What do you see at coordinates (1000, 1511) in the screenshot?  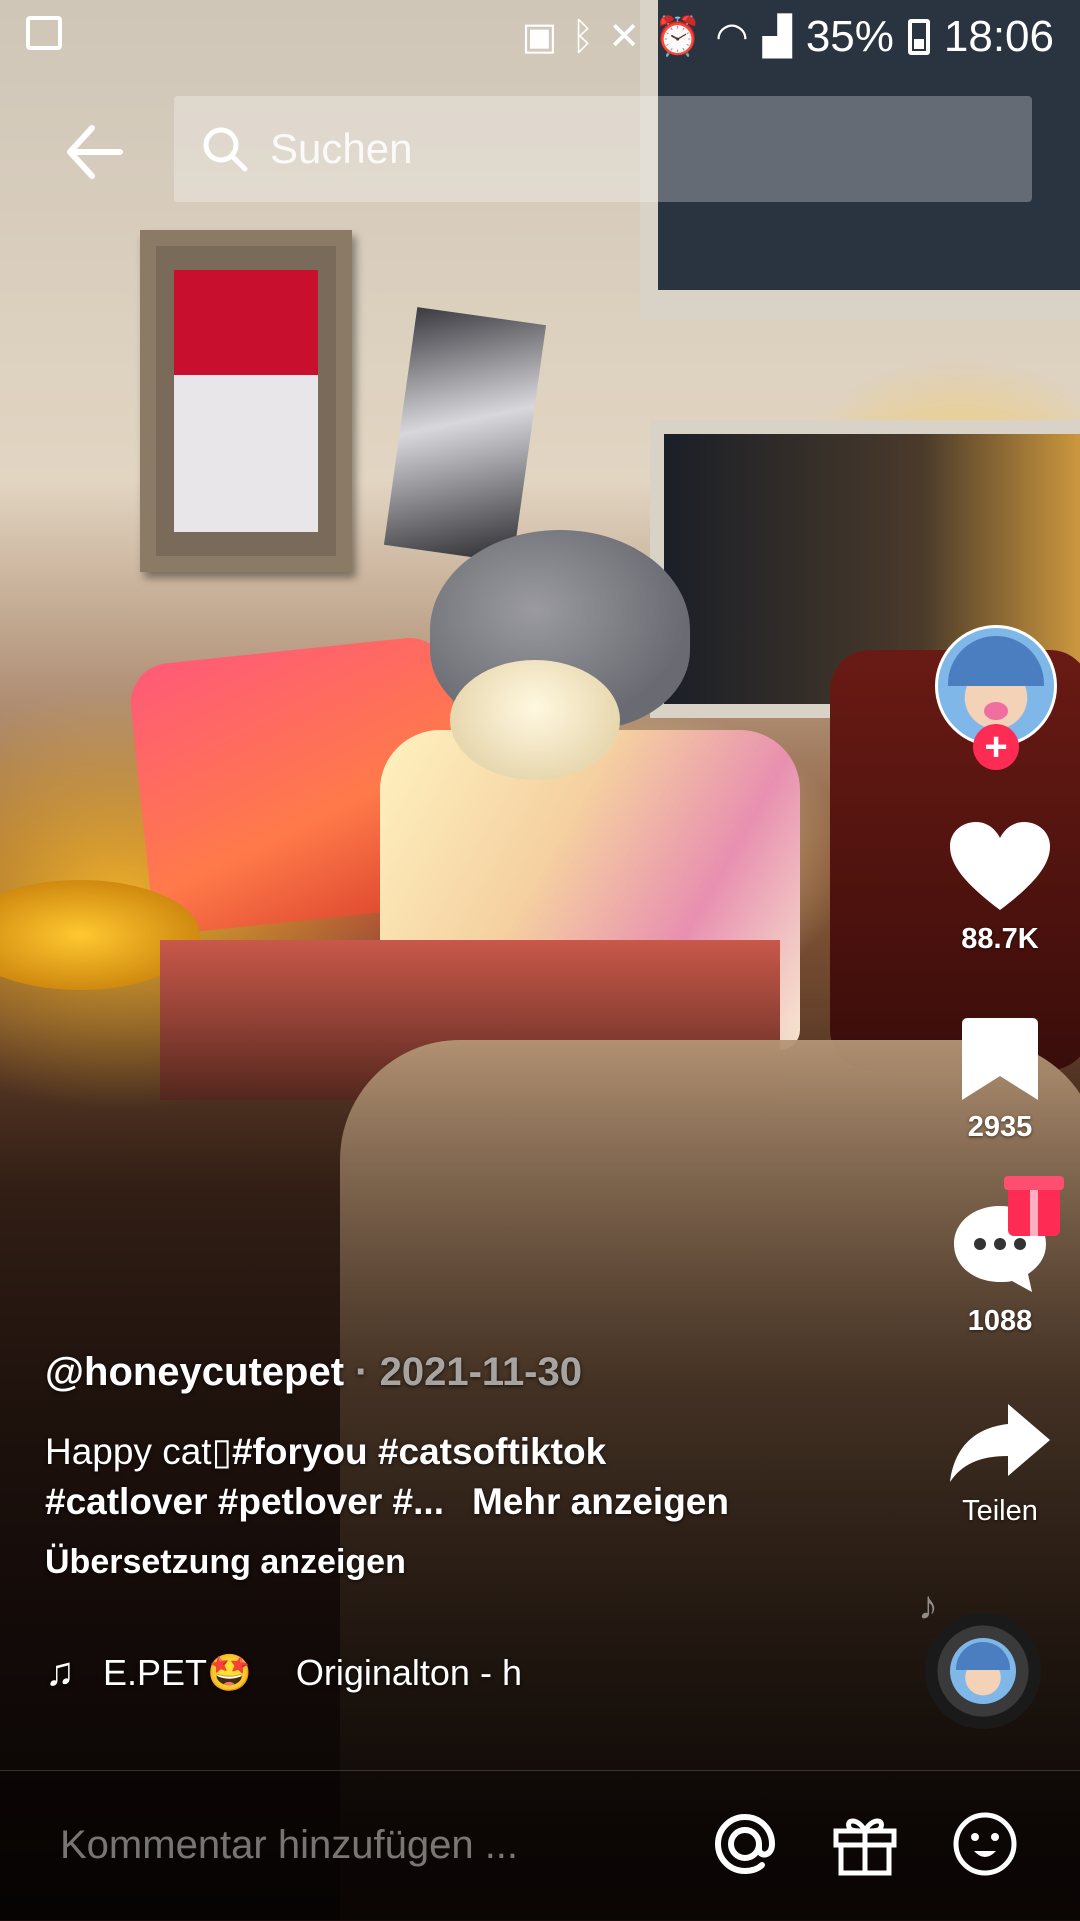 I see `share-label: Teilen` at bounding box center [1000, 1511].